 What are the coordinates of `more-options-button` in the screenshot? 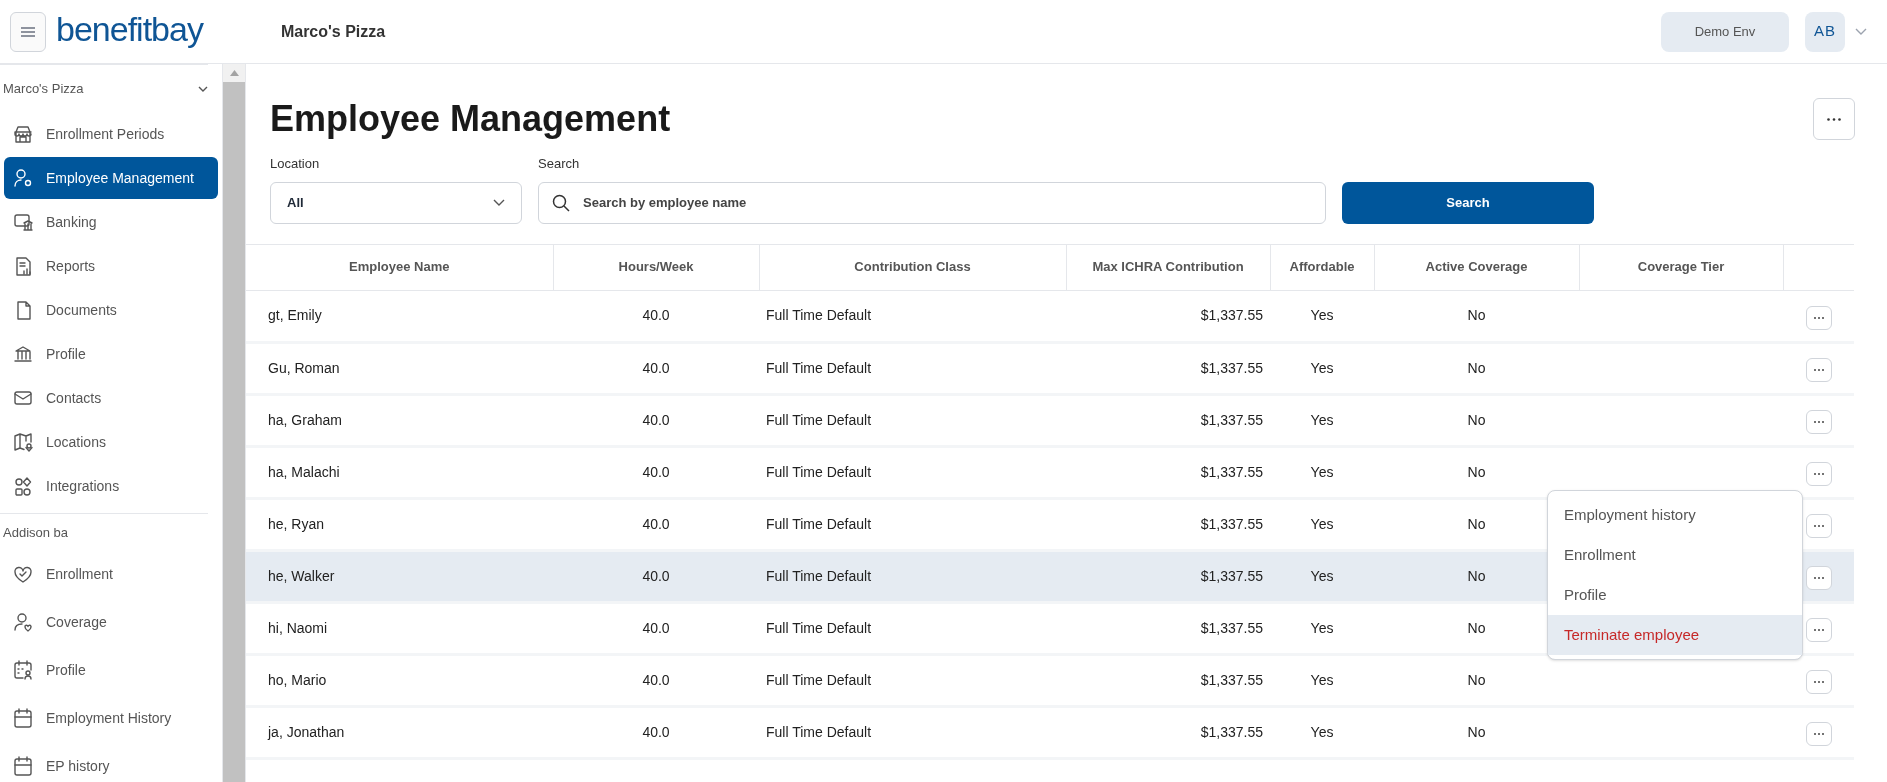 It's located at (1834, 119).